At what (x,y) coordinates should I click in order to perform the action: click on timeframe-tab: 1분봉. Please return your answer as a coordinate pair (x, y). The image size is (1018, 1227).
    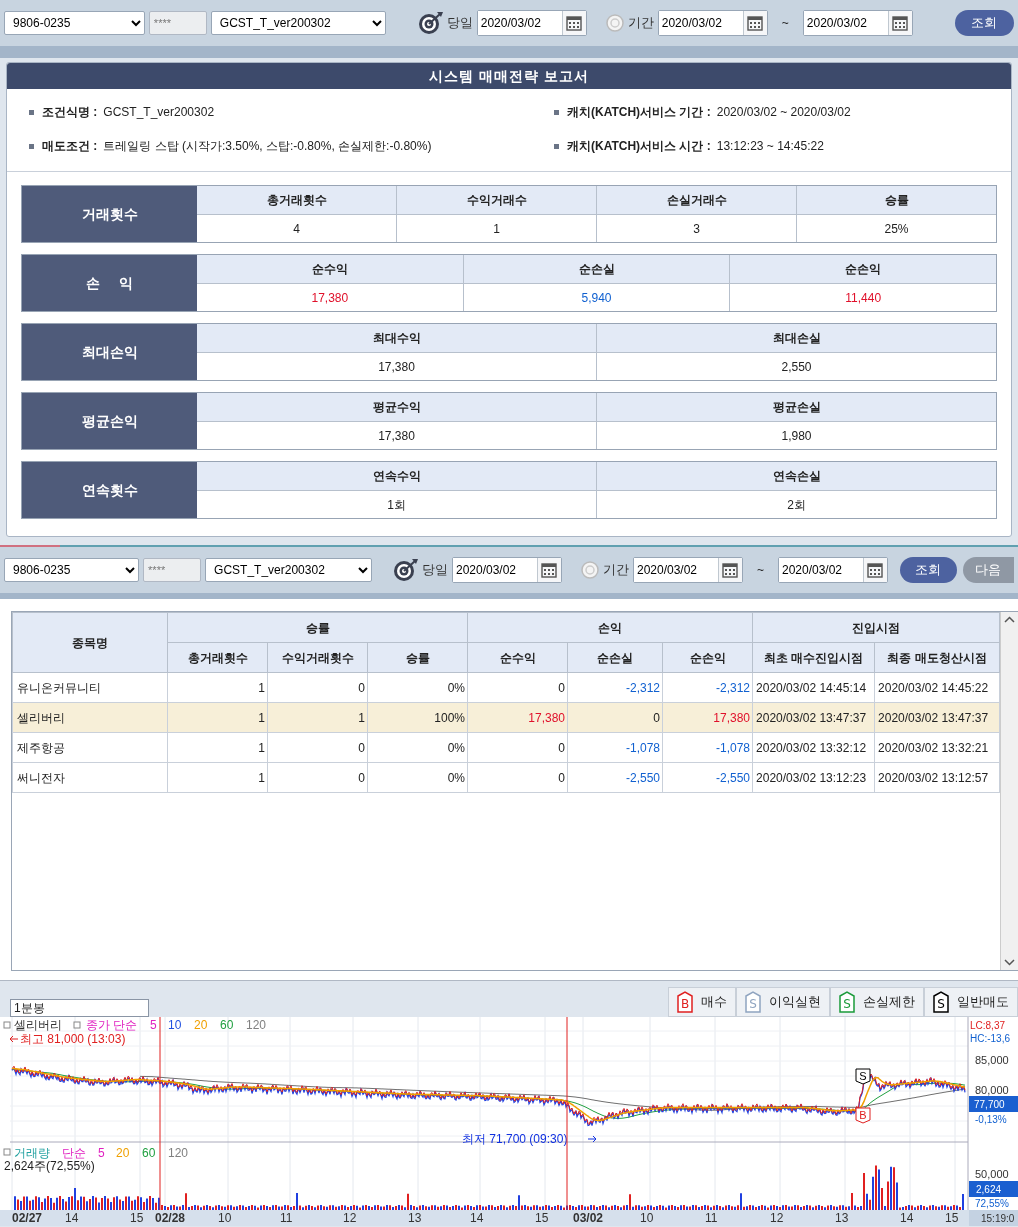
    Looking at the image, I should click on (79, 1008).